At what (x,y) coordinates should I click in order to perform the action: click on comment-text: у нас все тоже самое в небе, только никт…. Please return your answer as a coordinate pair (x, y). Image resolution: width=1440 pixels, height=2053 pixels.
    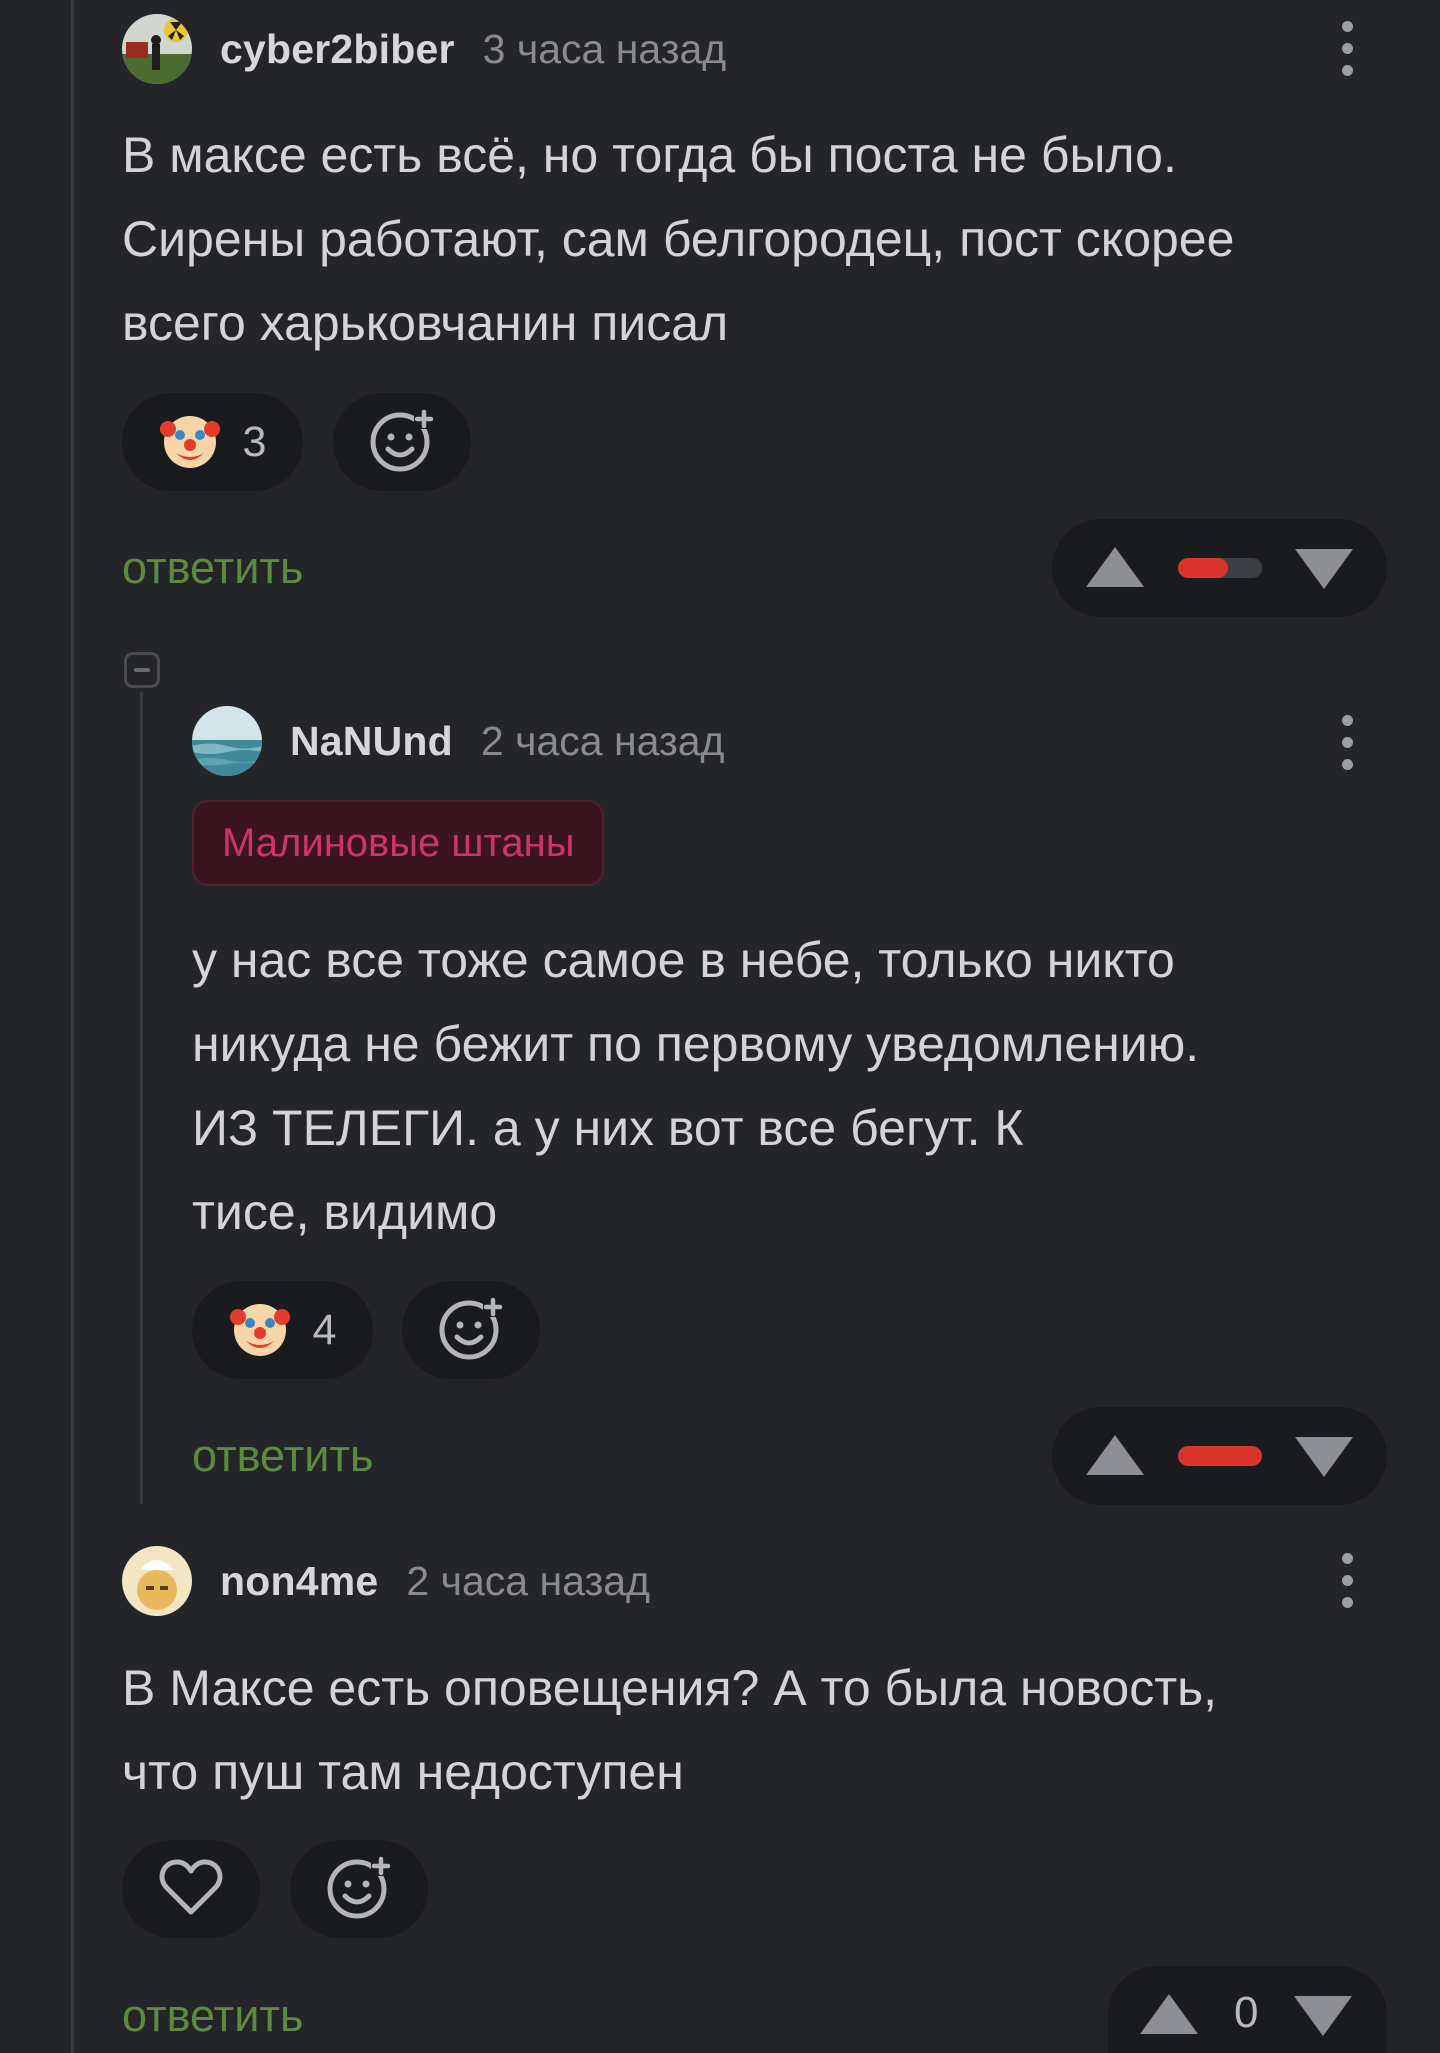
    Looking at the image, I should click on (695, 1086).